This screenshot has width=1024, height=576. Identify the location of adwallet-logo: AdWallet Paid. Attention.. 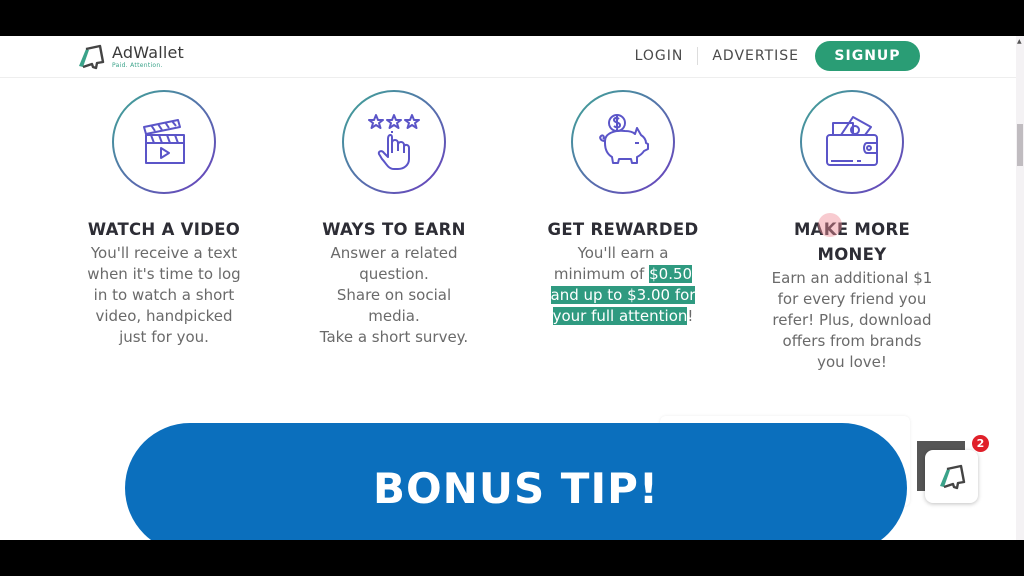
(130, 57).